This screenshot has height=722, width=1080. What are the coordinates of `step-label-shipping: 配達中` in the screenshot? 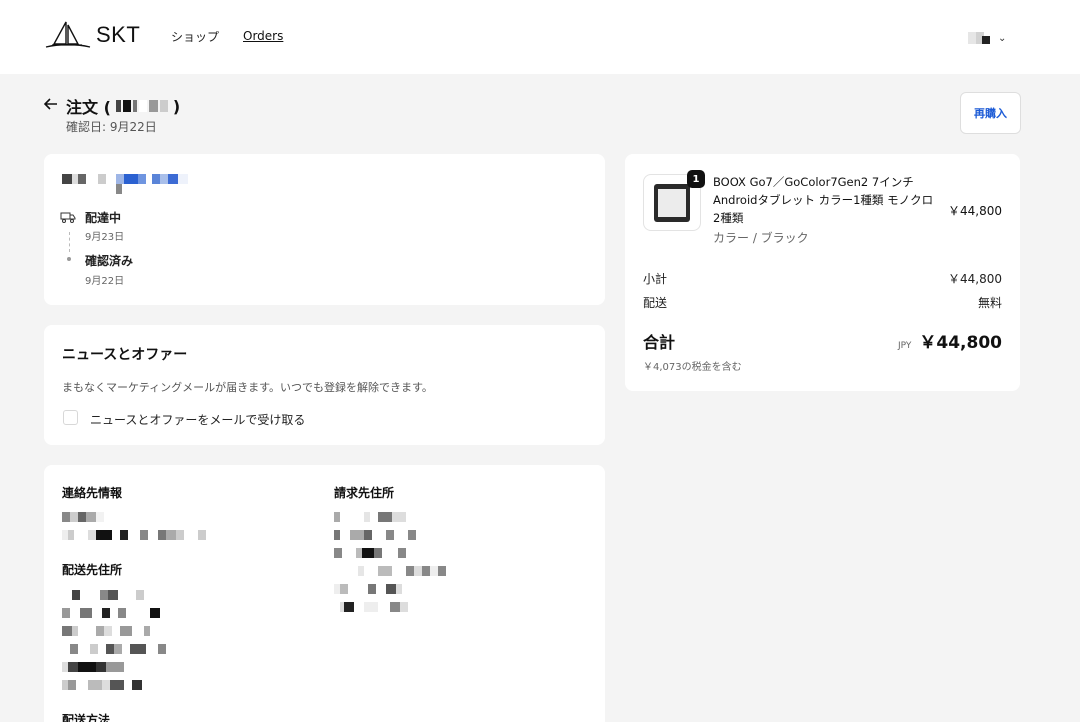 It's located at (103, 218).